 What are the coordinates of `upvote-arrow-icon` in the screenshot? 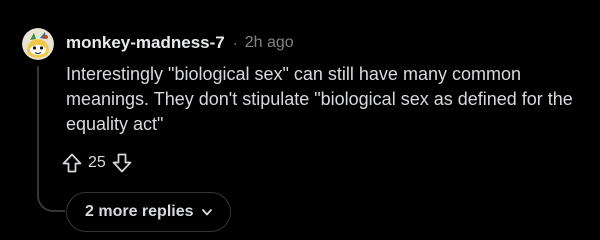 It's located at (72, 163).